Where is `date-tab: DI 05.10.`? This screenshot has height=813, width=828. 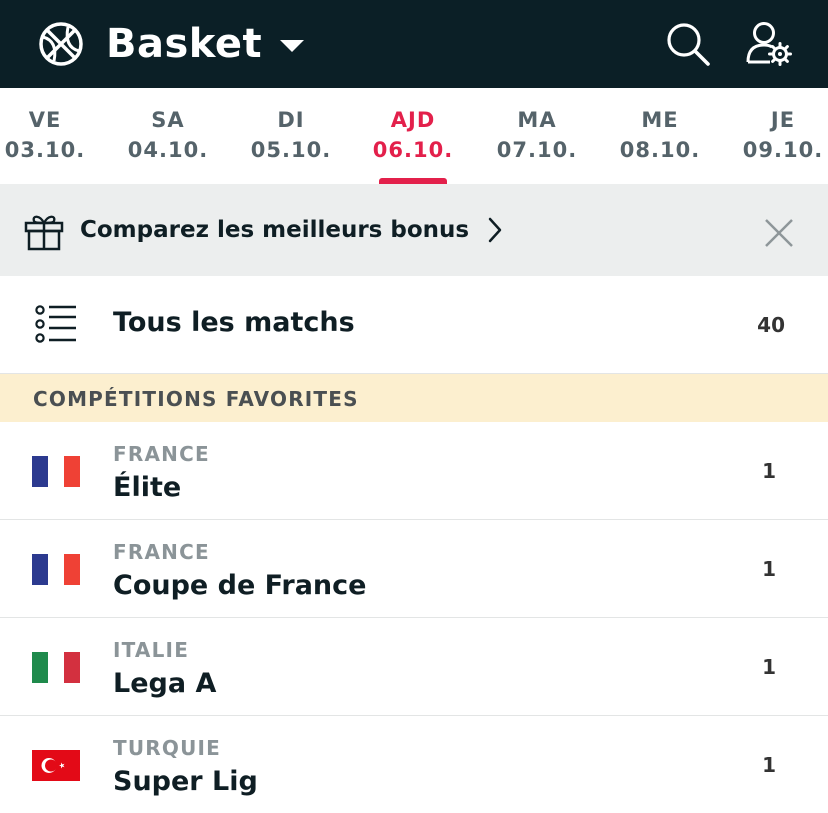 date-tab: DI 05.10. is located at coordinates (291, 136).